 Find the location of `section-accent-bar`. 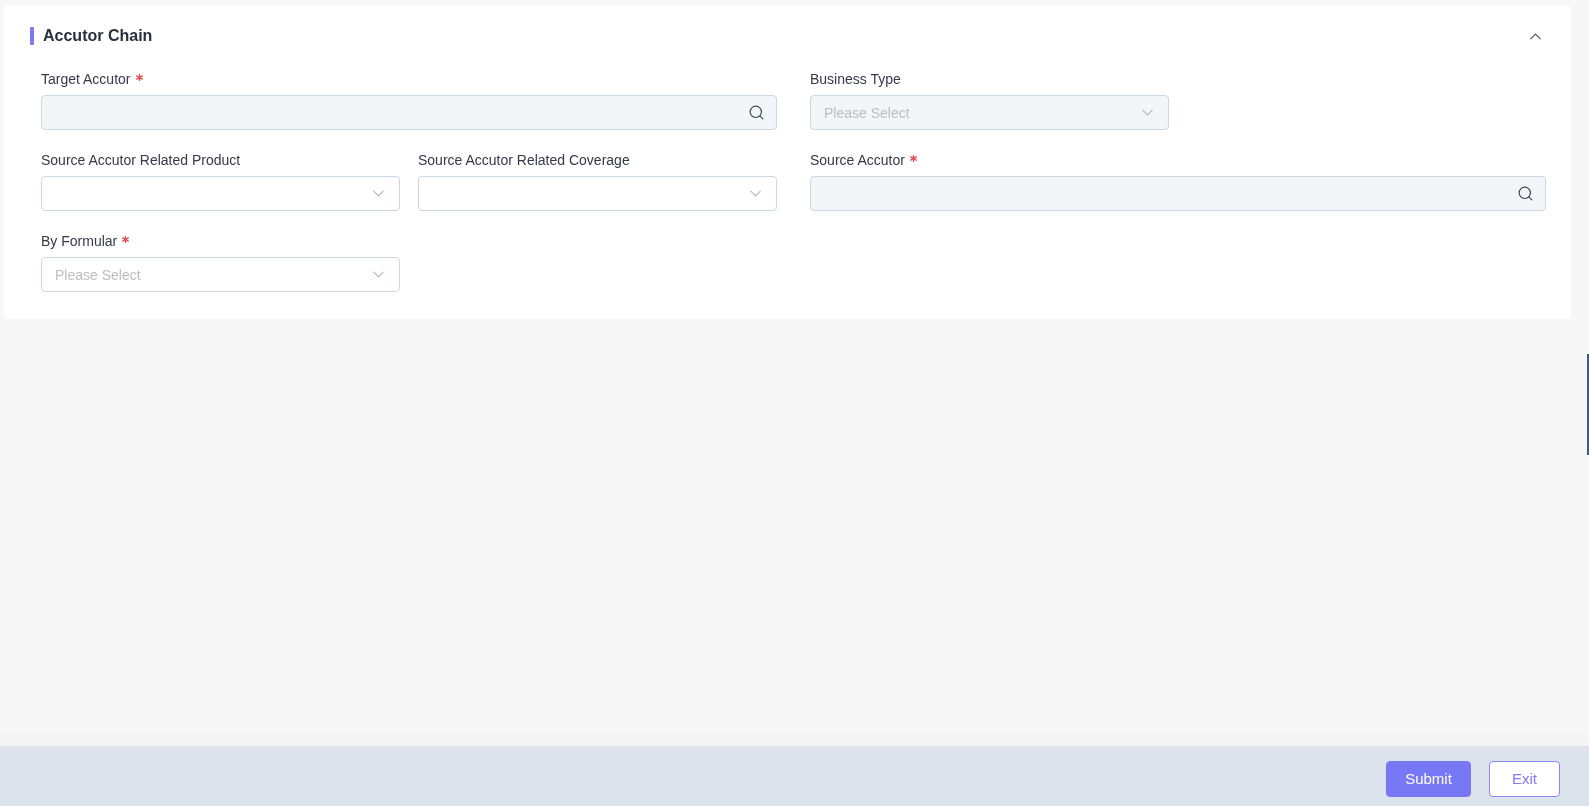

section-accent-bar is located at coordinates (32, 36).